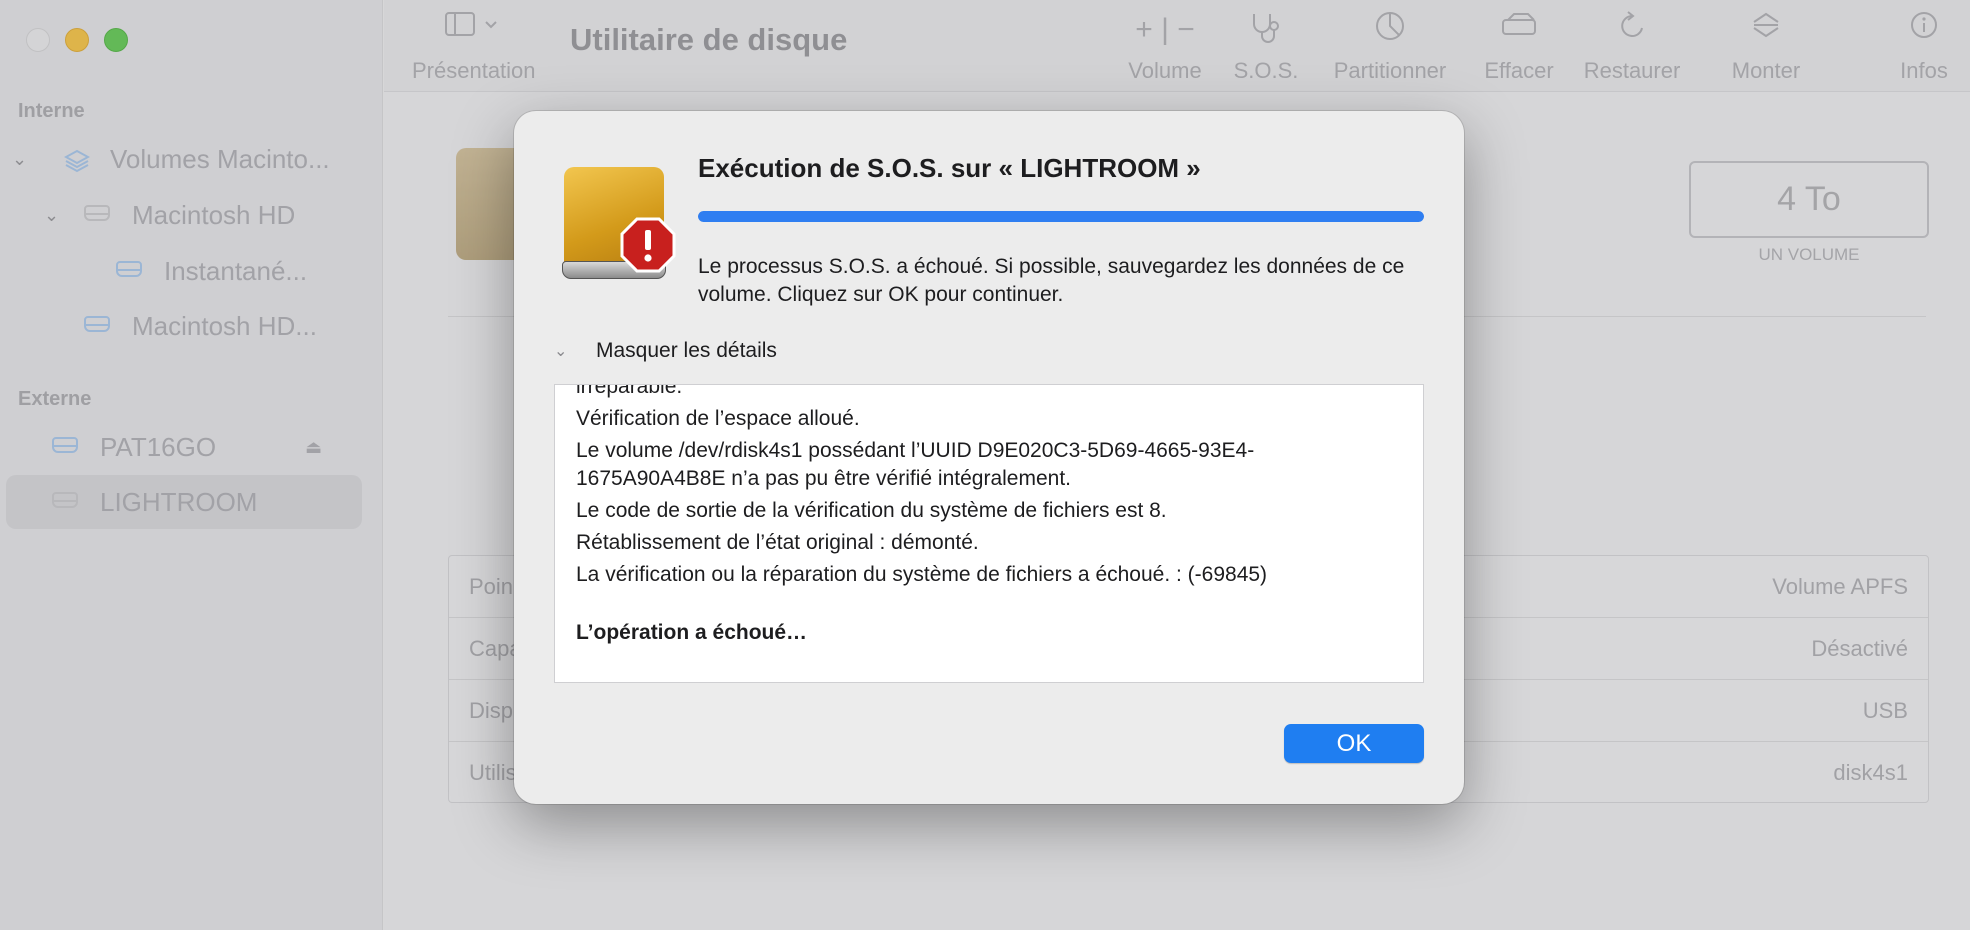  I want to click on alert-icon, so click(648, 245).